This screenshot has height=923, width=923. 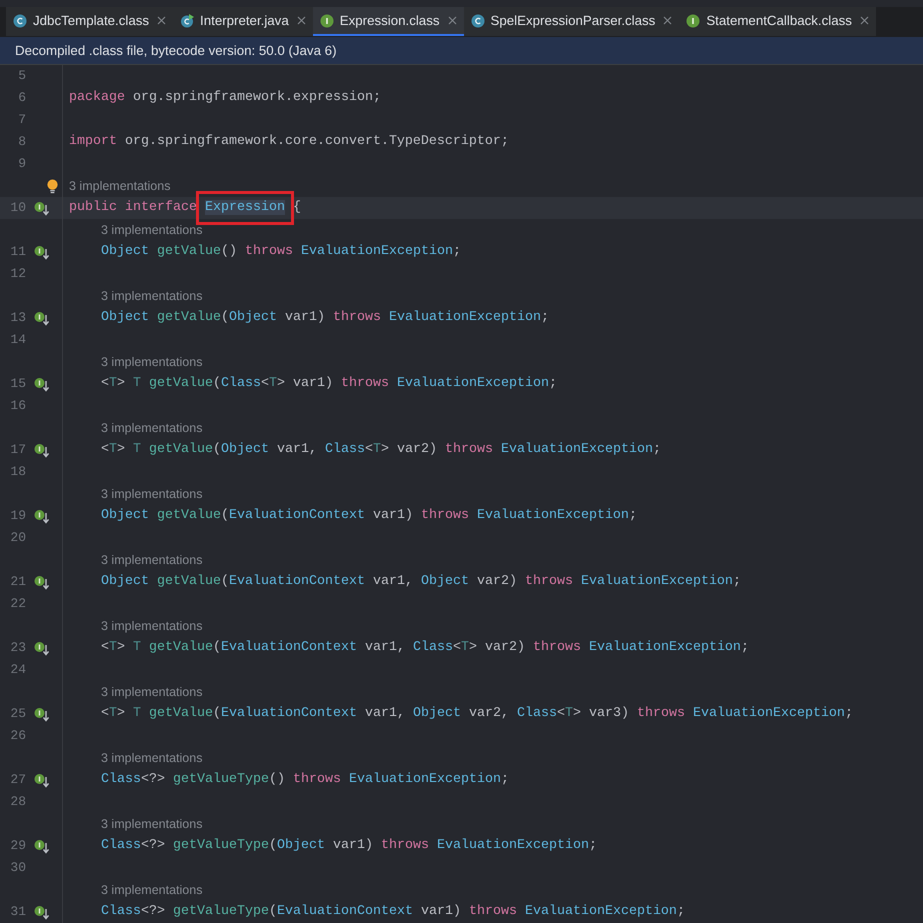 What do you see at coordinates (17, 714) in the screenshot?
I see `line-number: 25` at bounding box center [17, 714].